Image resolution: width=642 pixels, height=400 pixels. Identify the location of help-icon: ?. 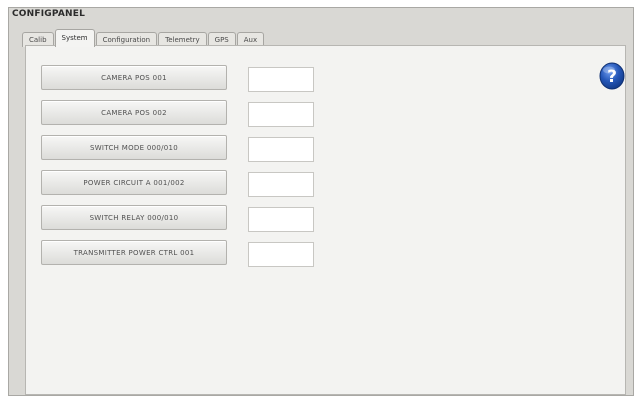
(612, 76).